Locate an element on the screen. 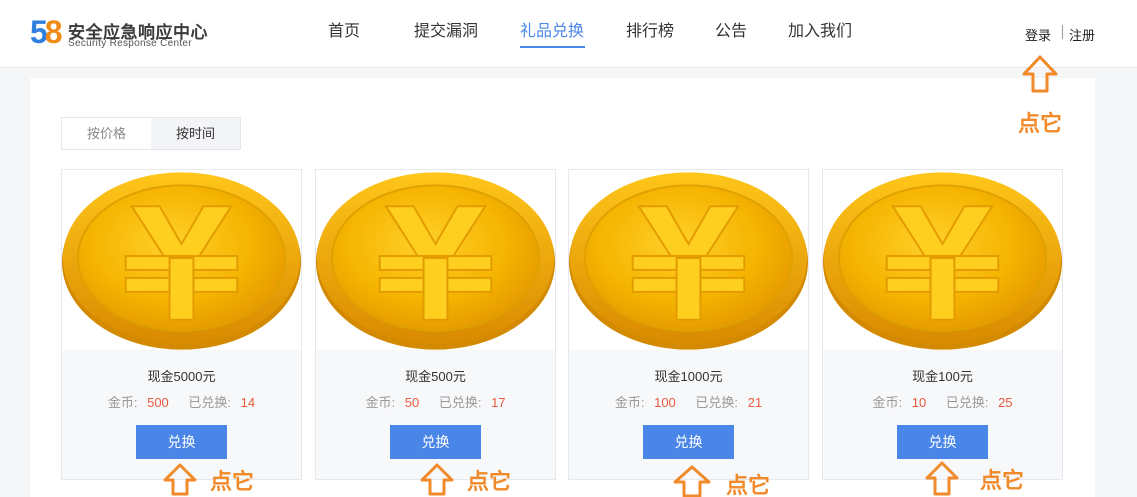  coin-value: 10 is located at coordinates (919, 402).